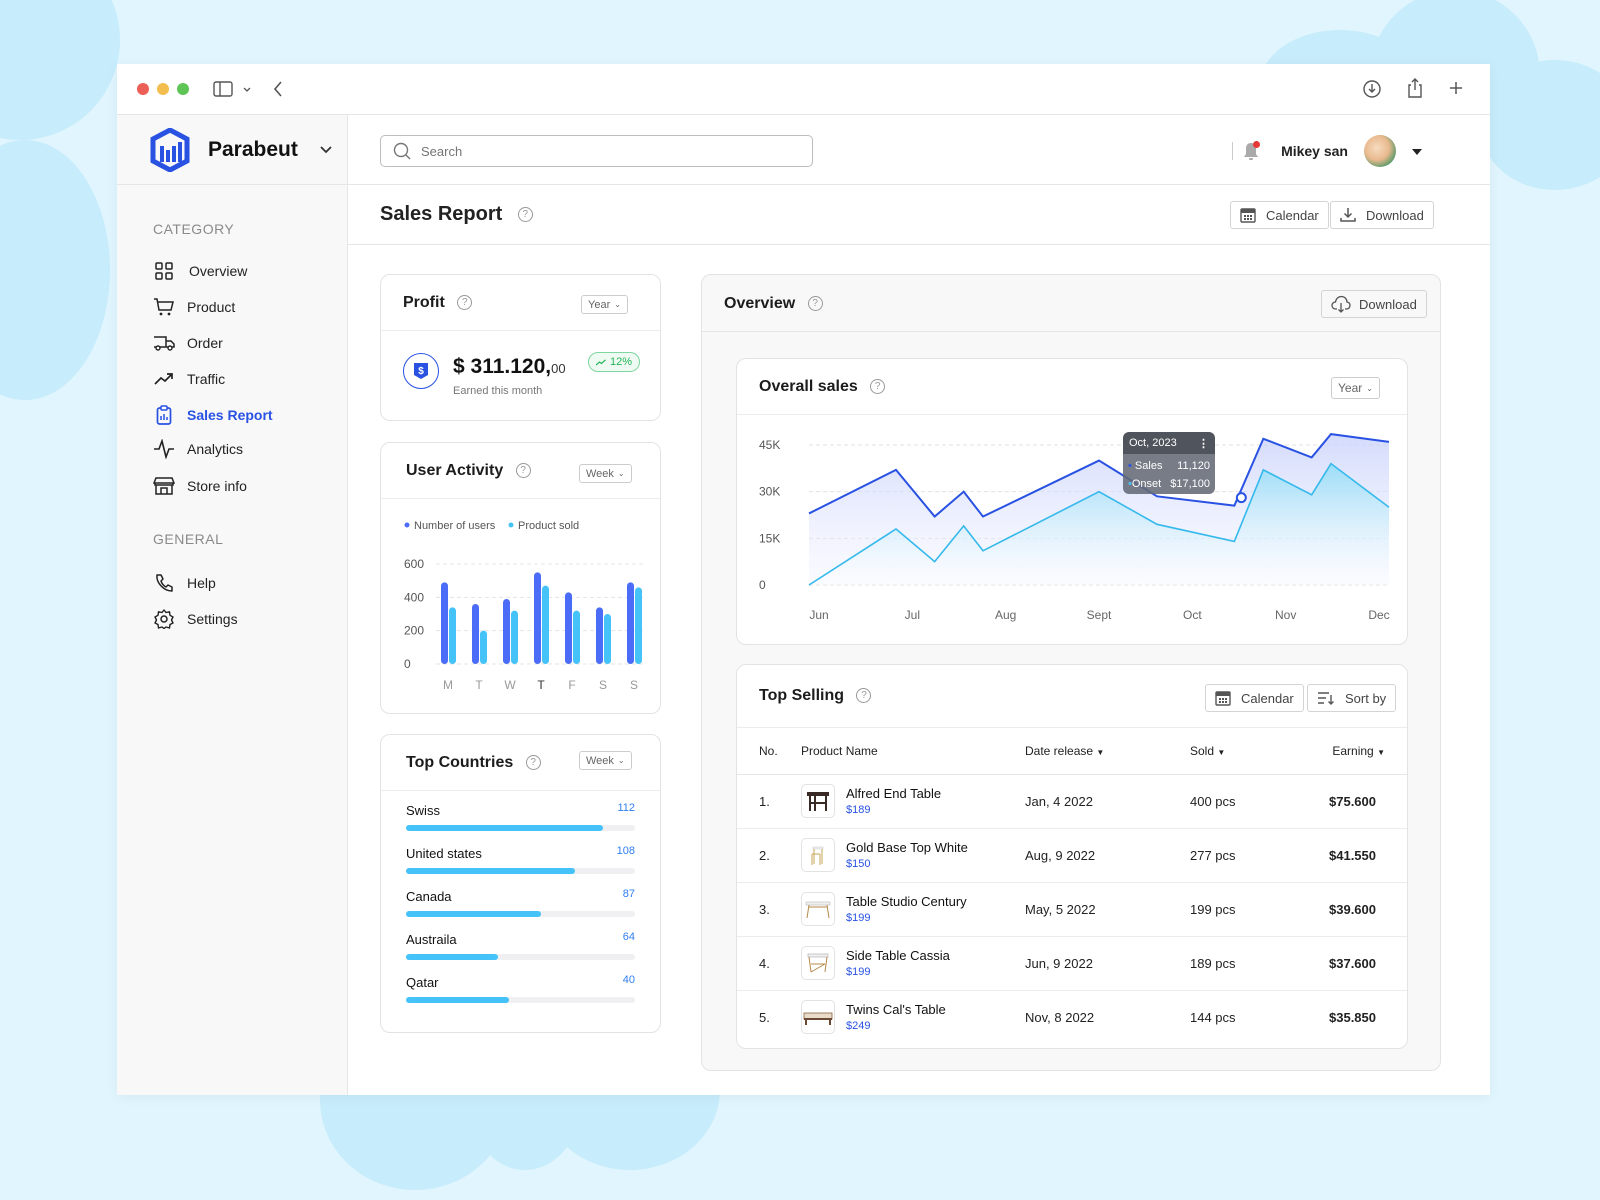  I want to click on top-selling-calendar-button: Calendar, so click(1254, 698).